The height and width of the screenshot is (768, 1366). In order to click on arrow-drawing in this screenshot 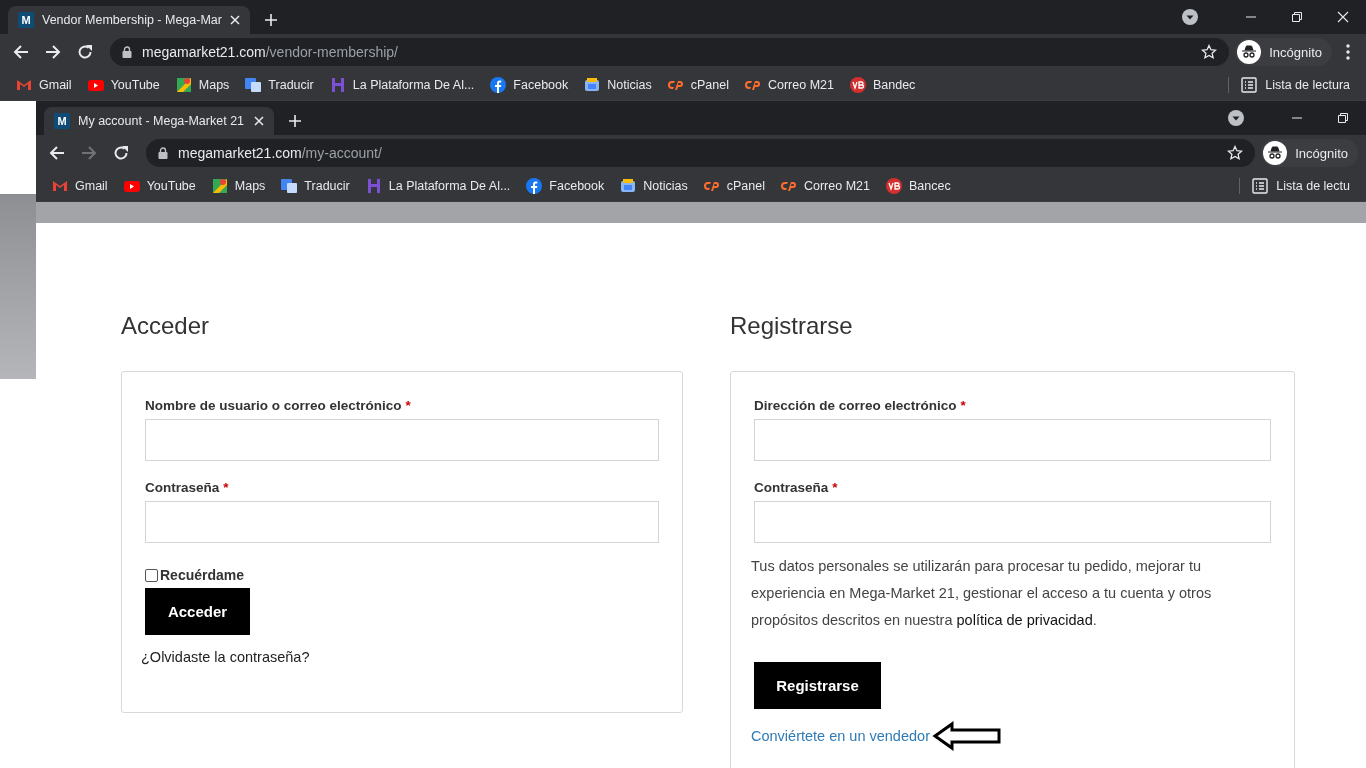, I will do `click(966, 736)`.